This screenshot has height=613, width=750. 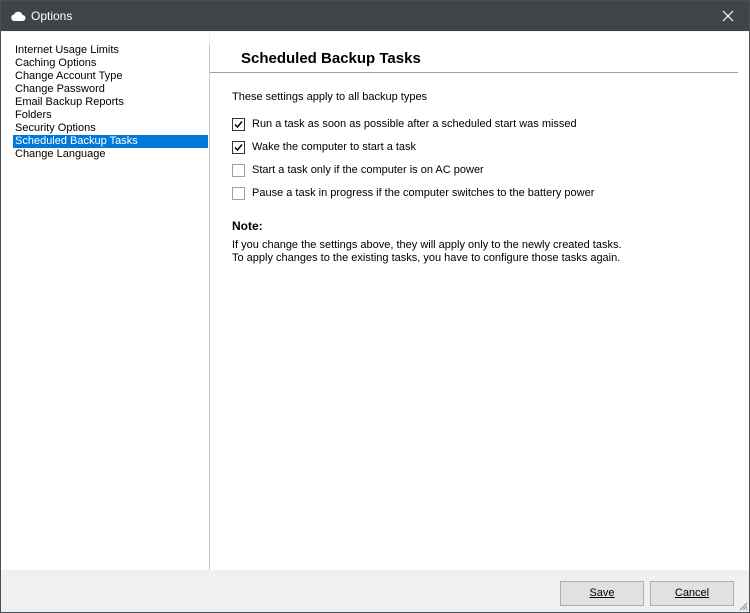 What do you see at coordinates (52, 16) in the screenshot?
I see `window-title: Options` at bounding box center [52, 16].